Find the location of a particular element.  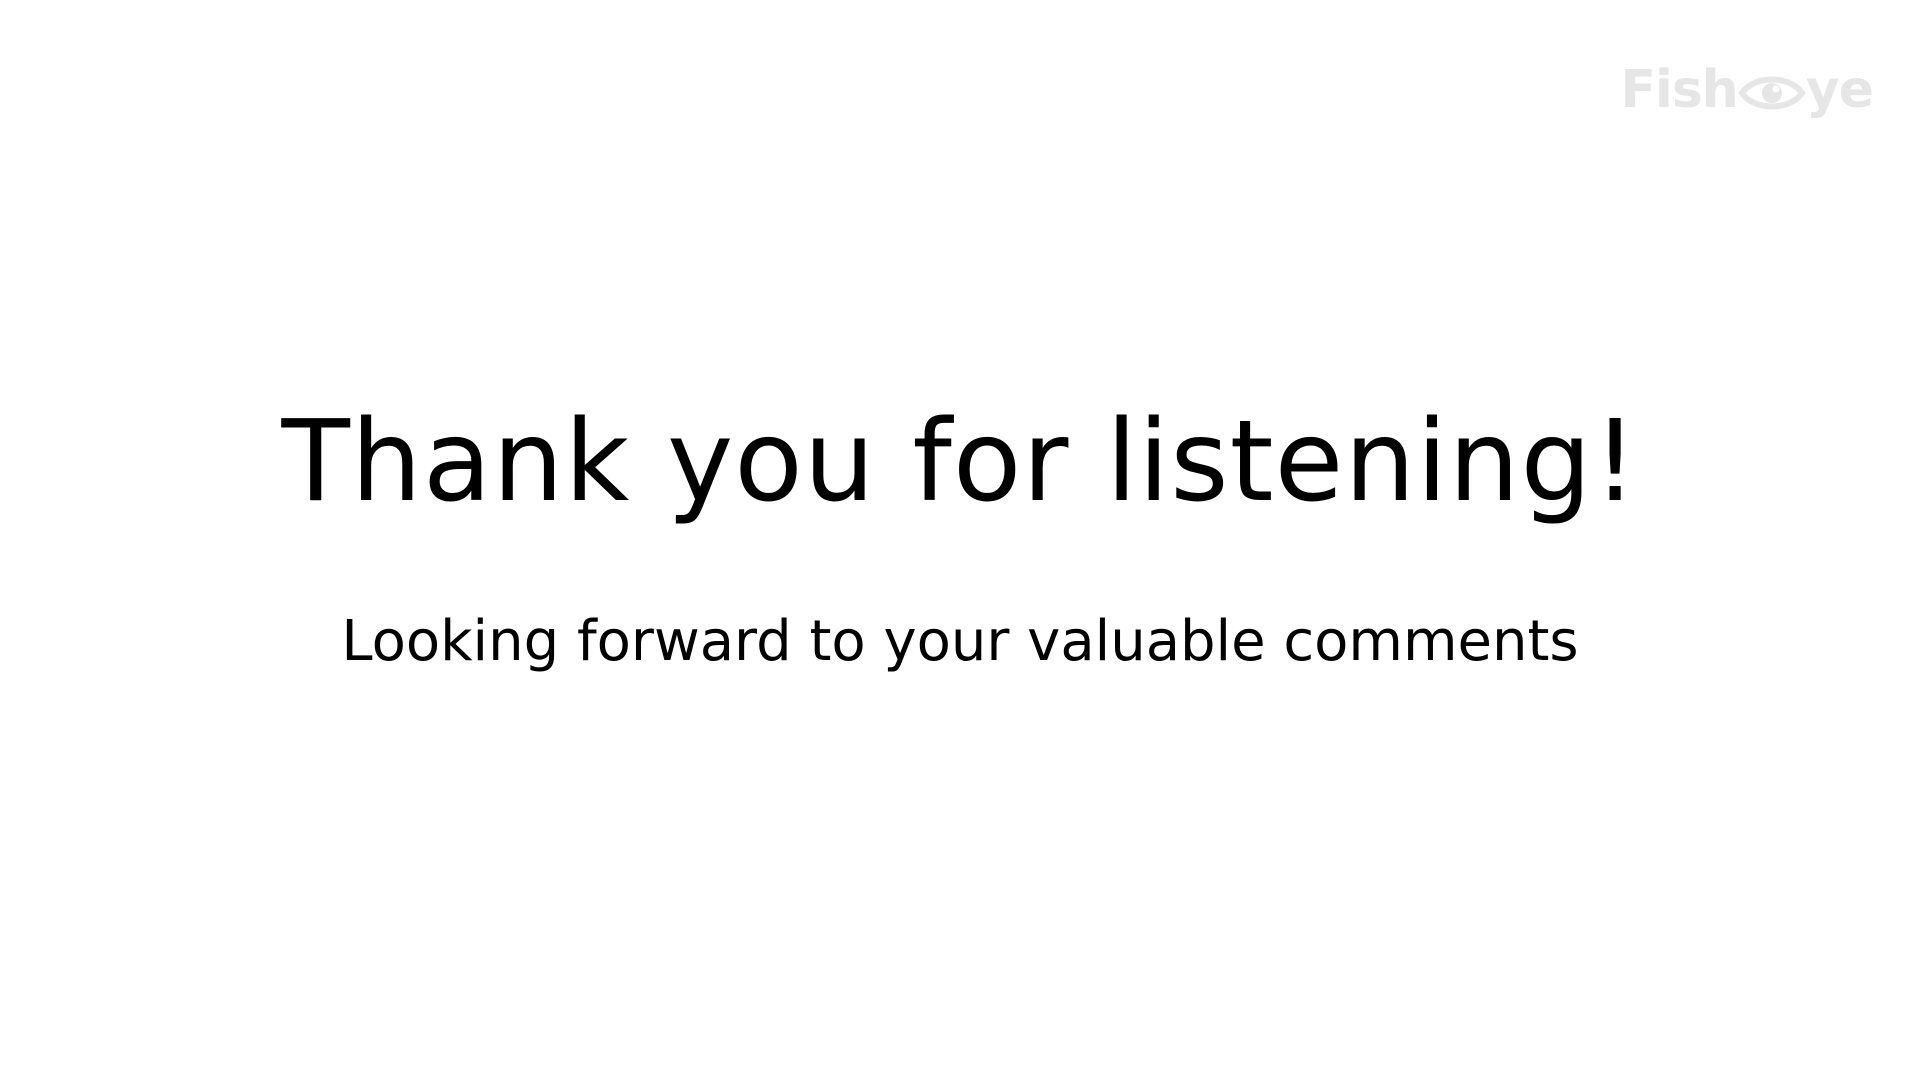

fisheye-logo: Fish ye is located at coordinates (1747, 90).